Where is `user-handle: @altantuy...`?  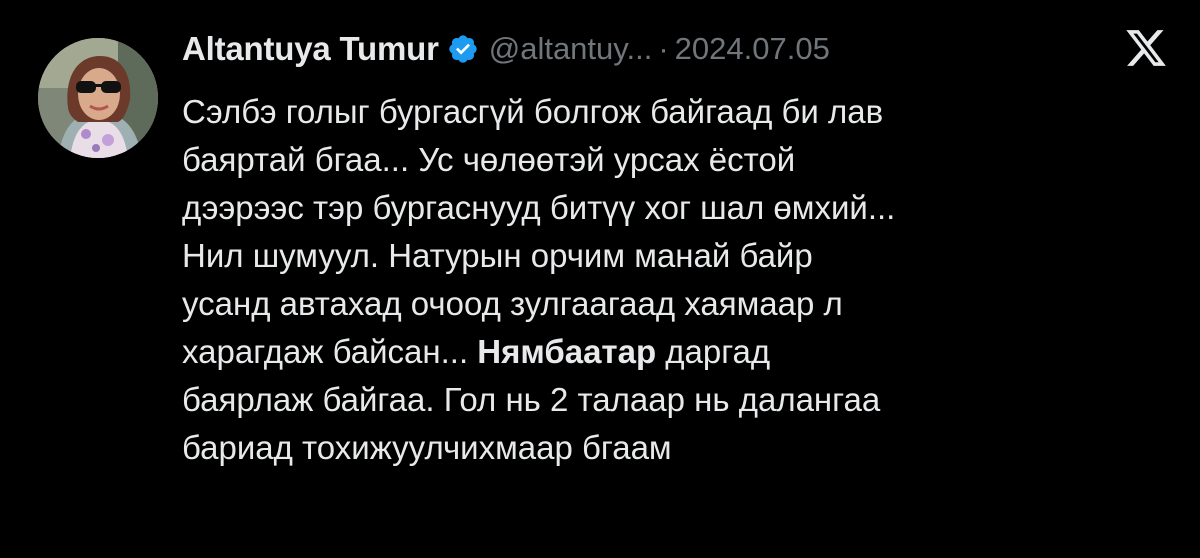 user-handle: @altantuy... is located at coordinates (571, 49).